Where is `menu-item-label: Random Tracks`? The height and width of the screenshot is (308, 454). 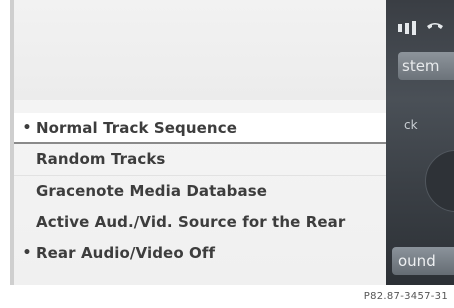 menu-item-label: Random Tracks is located at coordinates (101, 159).